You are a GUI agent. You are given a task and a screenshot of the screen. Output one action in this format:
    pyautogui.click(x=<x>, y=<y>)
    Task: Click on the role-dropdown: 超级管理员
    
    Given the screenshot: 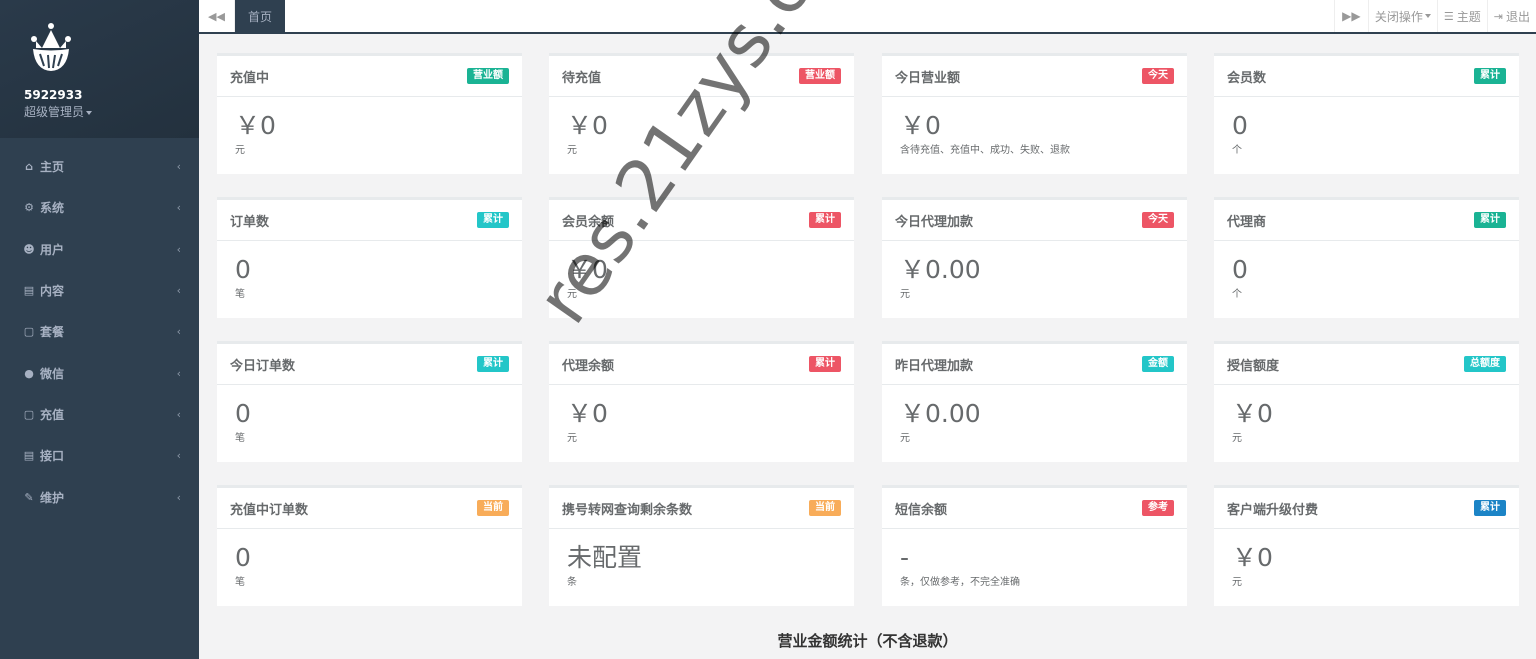 What is the action you would take?
    pyautogui.click(x=111, y=111)
    